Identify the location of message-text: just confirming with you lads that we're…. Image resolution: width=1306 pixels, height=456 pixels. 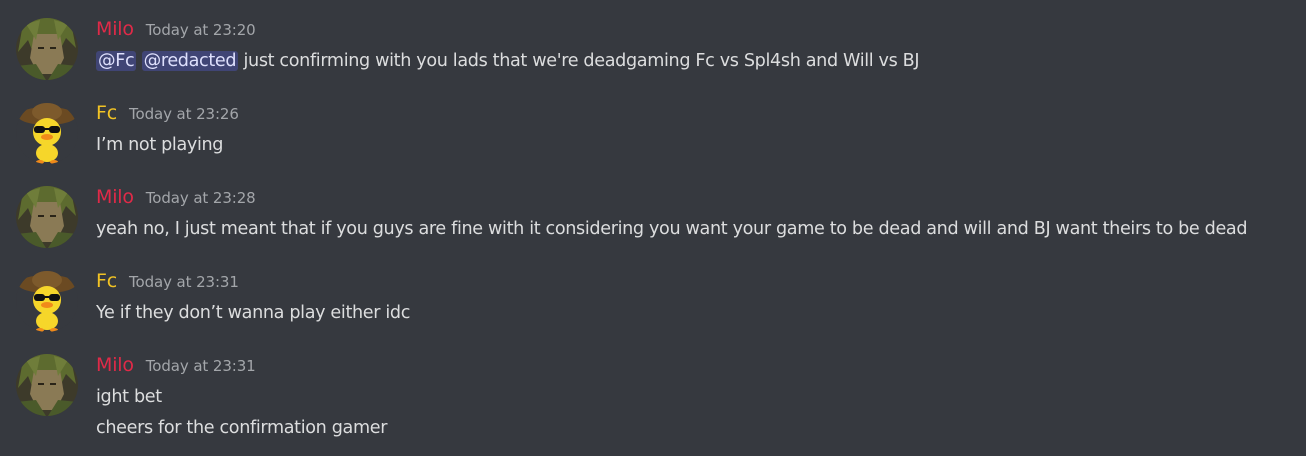
(579, 61).